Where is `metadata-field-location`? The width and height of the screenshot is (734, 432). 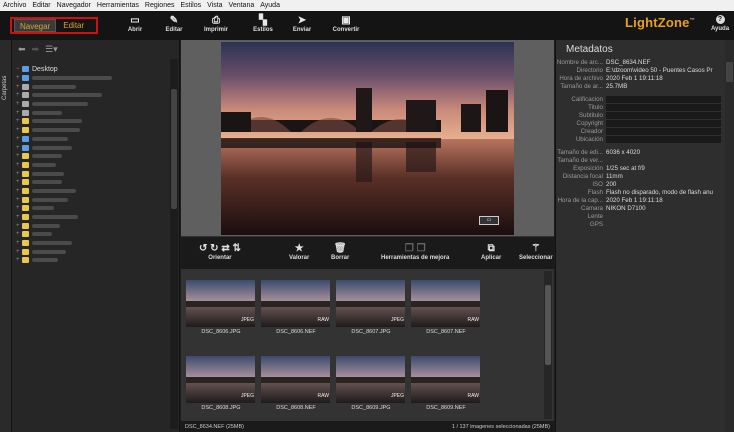 metadata-field-location is located at coordinates (663, 139).